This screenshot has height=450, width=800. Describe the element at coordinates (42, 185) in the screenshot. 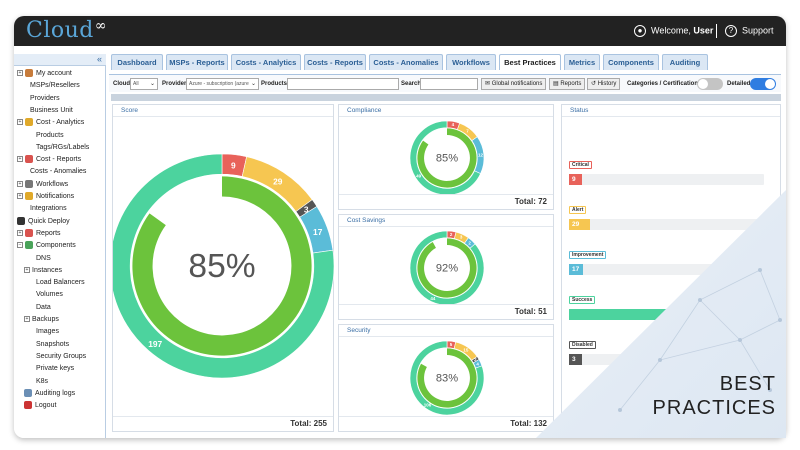

I see `sidebar-item-workflows: + Workflows` at that location.